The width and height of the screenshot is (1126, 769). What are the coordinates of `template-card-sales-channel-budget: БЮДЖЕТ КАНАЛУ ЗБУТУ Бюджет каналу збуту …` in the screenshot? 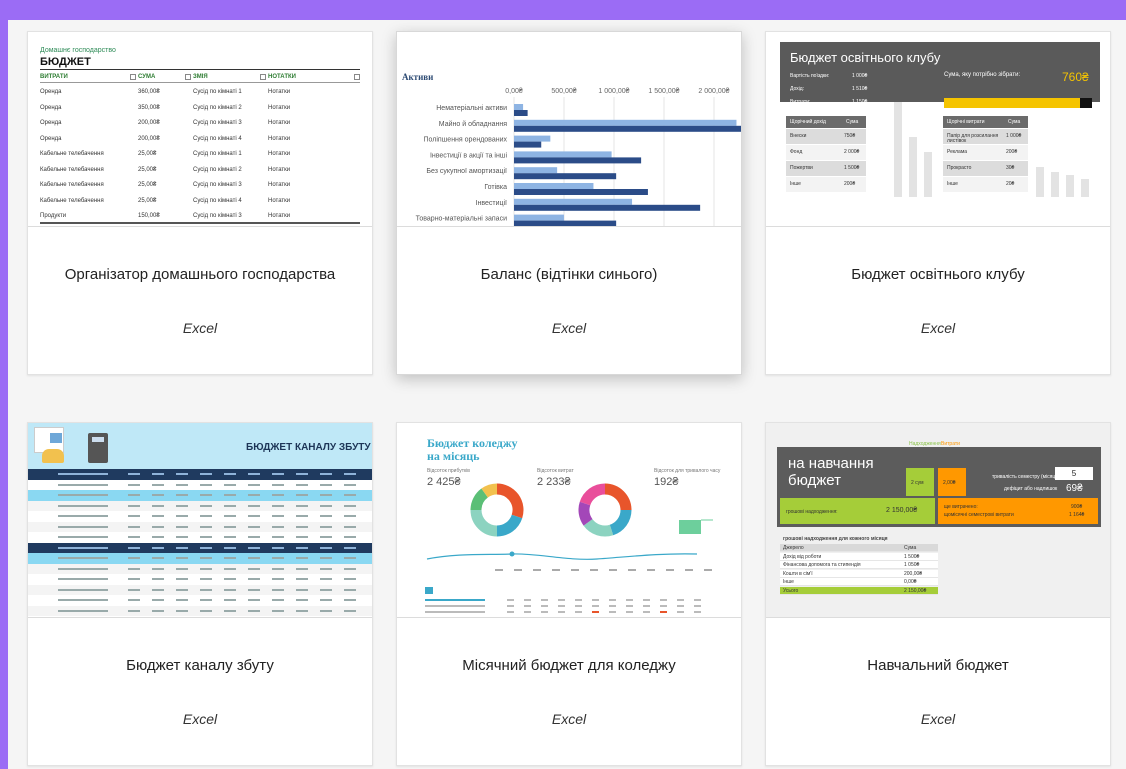 It's located at (200, 594).